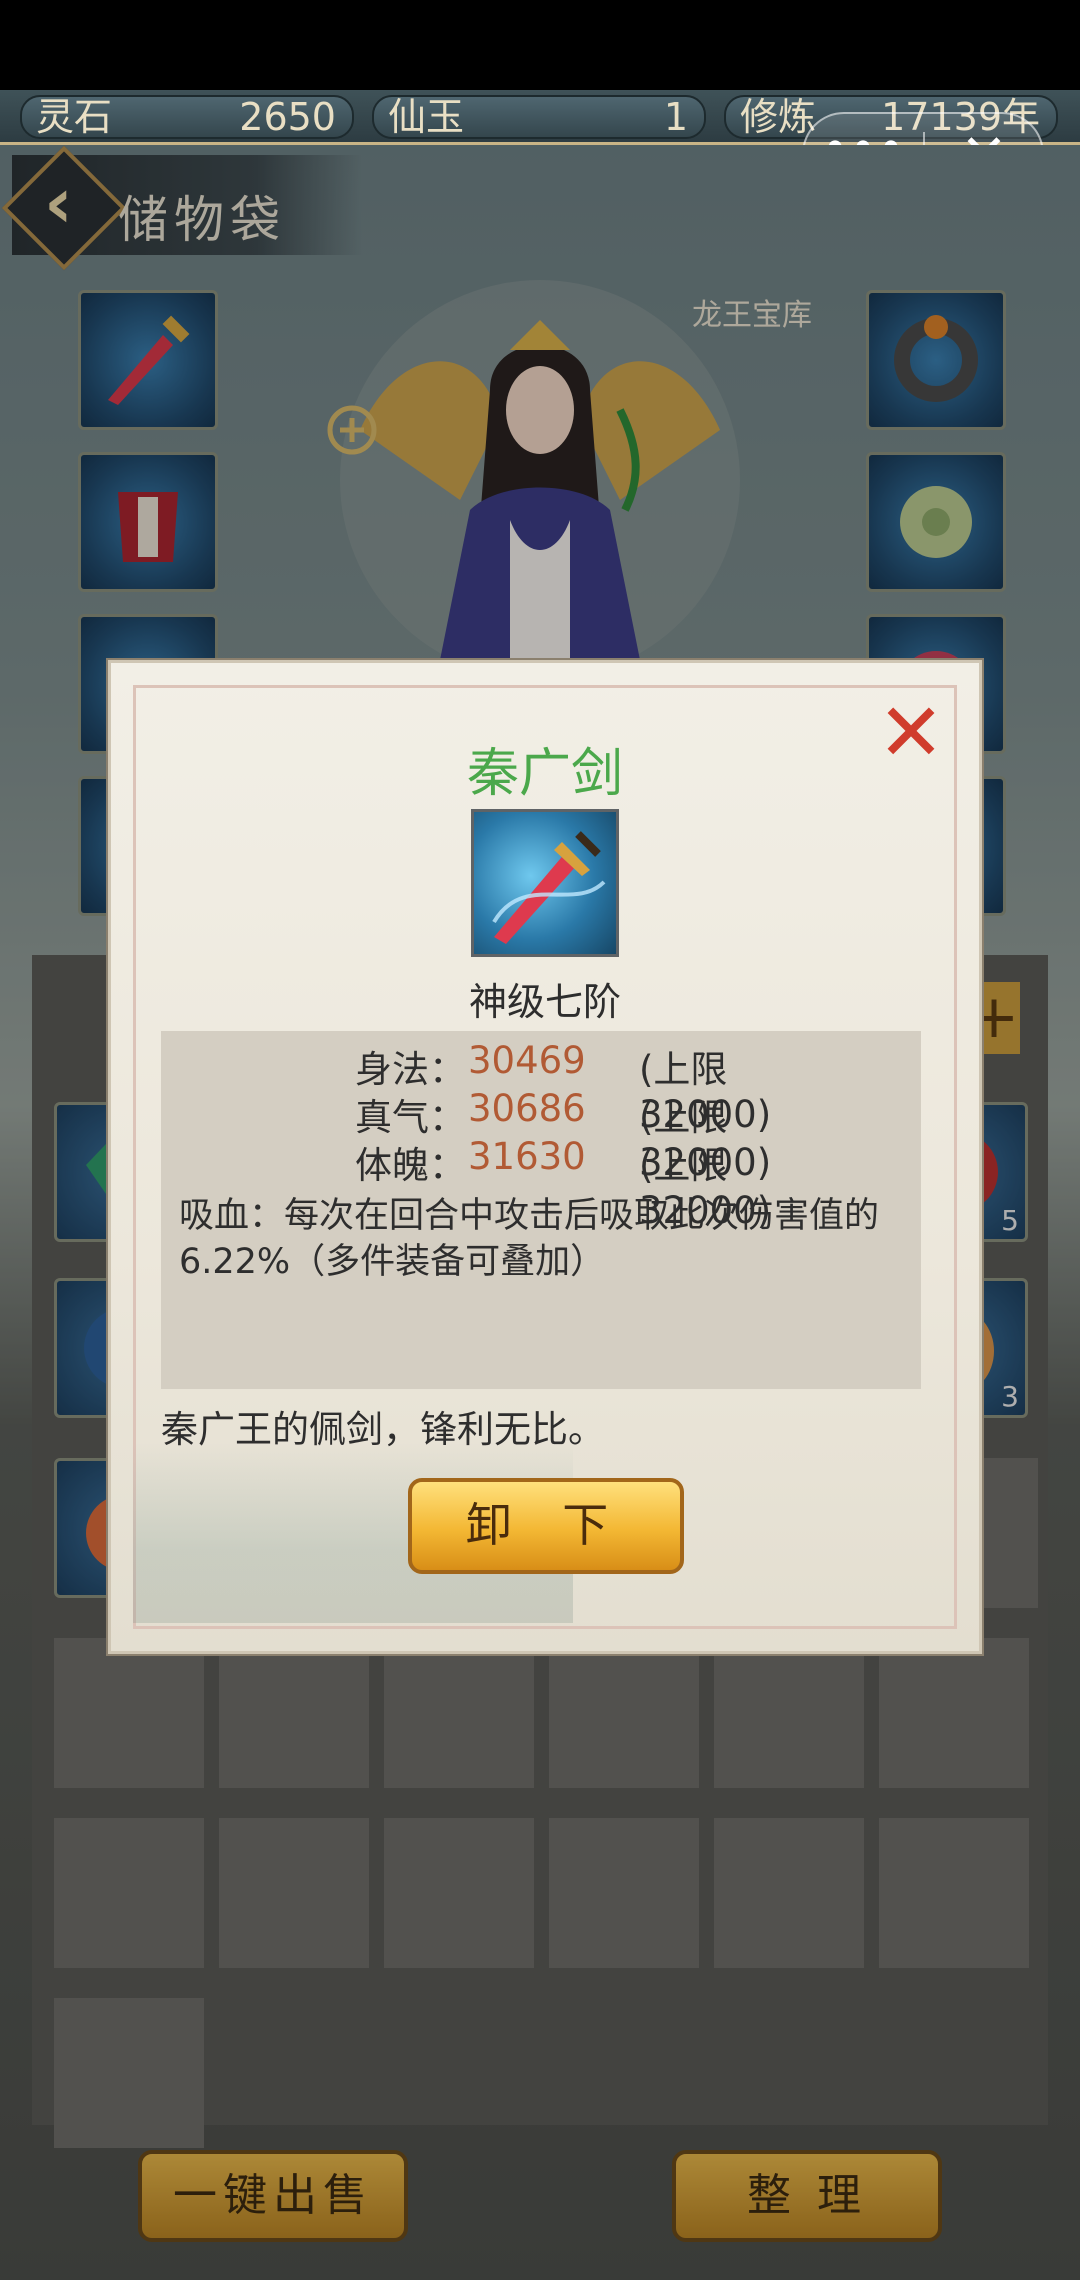 The width and height of the screenshot is (1080, 2280). What do you see at coordinates (410, 1165) in the screenshot?
I see `stat-name: 体魄：` at bounding box center [410, 1165].